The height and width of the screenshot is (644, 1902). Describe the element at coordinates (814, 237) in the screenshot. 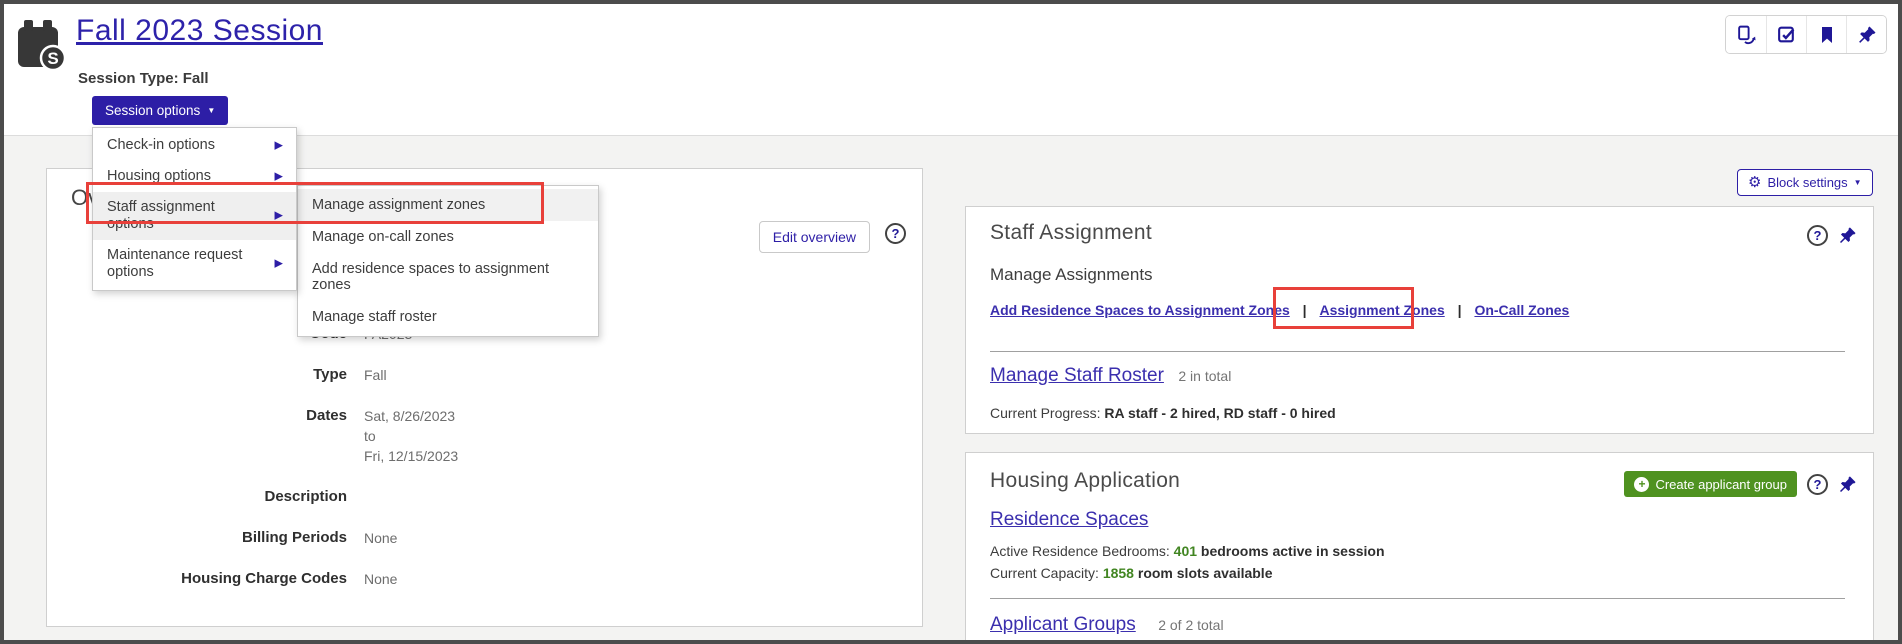

I see `edit-overview-button: Edit overview` at that location.